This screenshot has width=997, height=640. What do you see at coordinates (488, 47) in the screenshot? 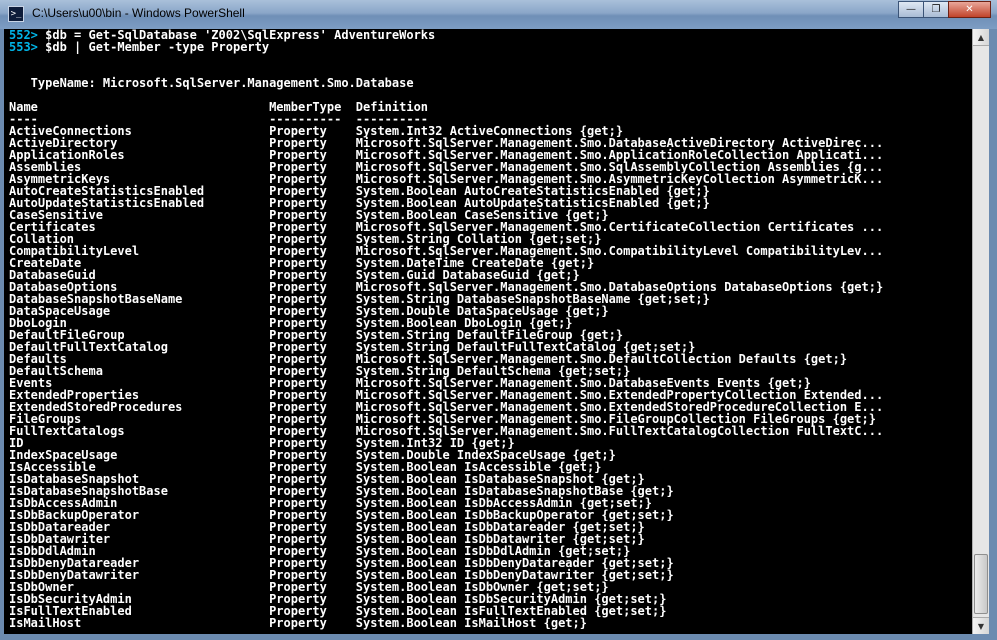
I see `prompt-line: 553> $db | Get-Member -type Property` at bounding box center [488, 47].